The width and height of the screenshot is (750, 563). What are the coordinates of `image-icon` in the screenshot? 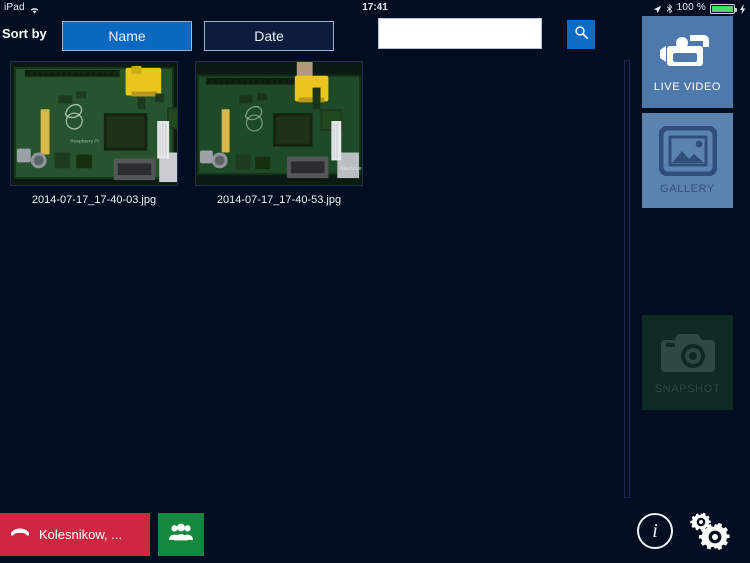 It's located at (687, 153).